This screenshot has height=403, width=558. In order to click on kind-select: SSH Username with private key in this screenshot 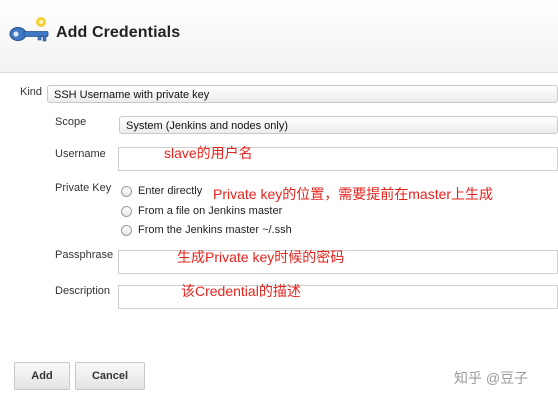, I will do `click(302, 94)`.